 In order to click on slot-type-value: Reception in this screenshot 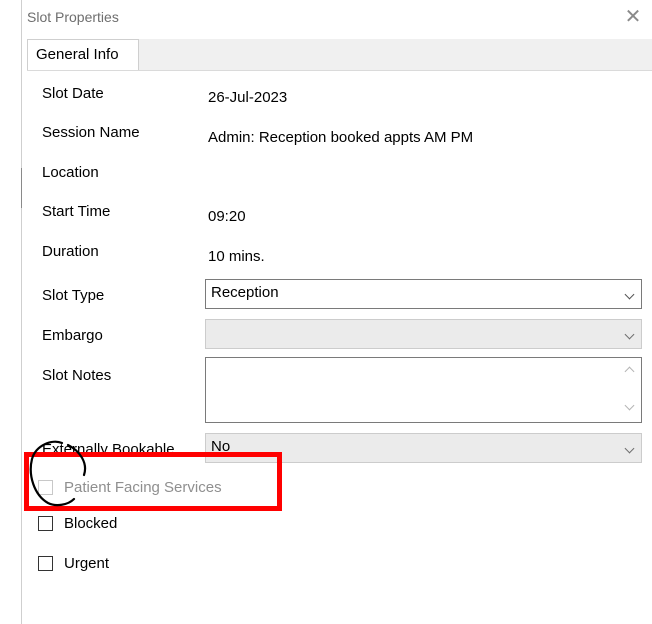, I will do `click(245, 292)`.